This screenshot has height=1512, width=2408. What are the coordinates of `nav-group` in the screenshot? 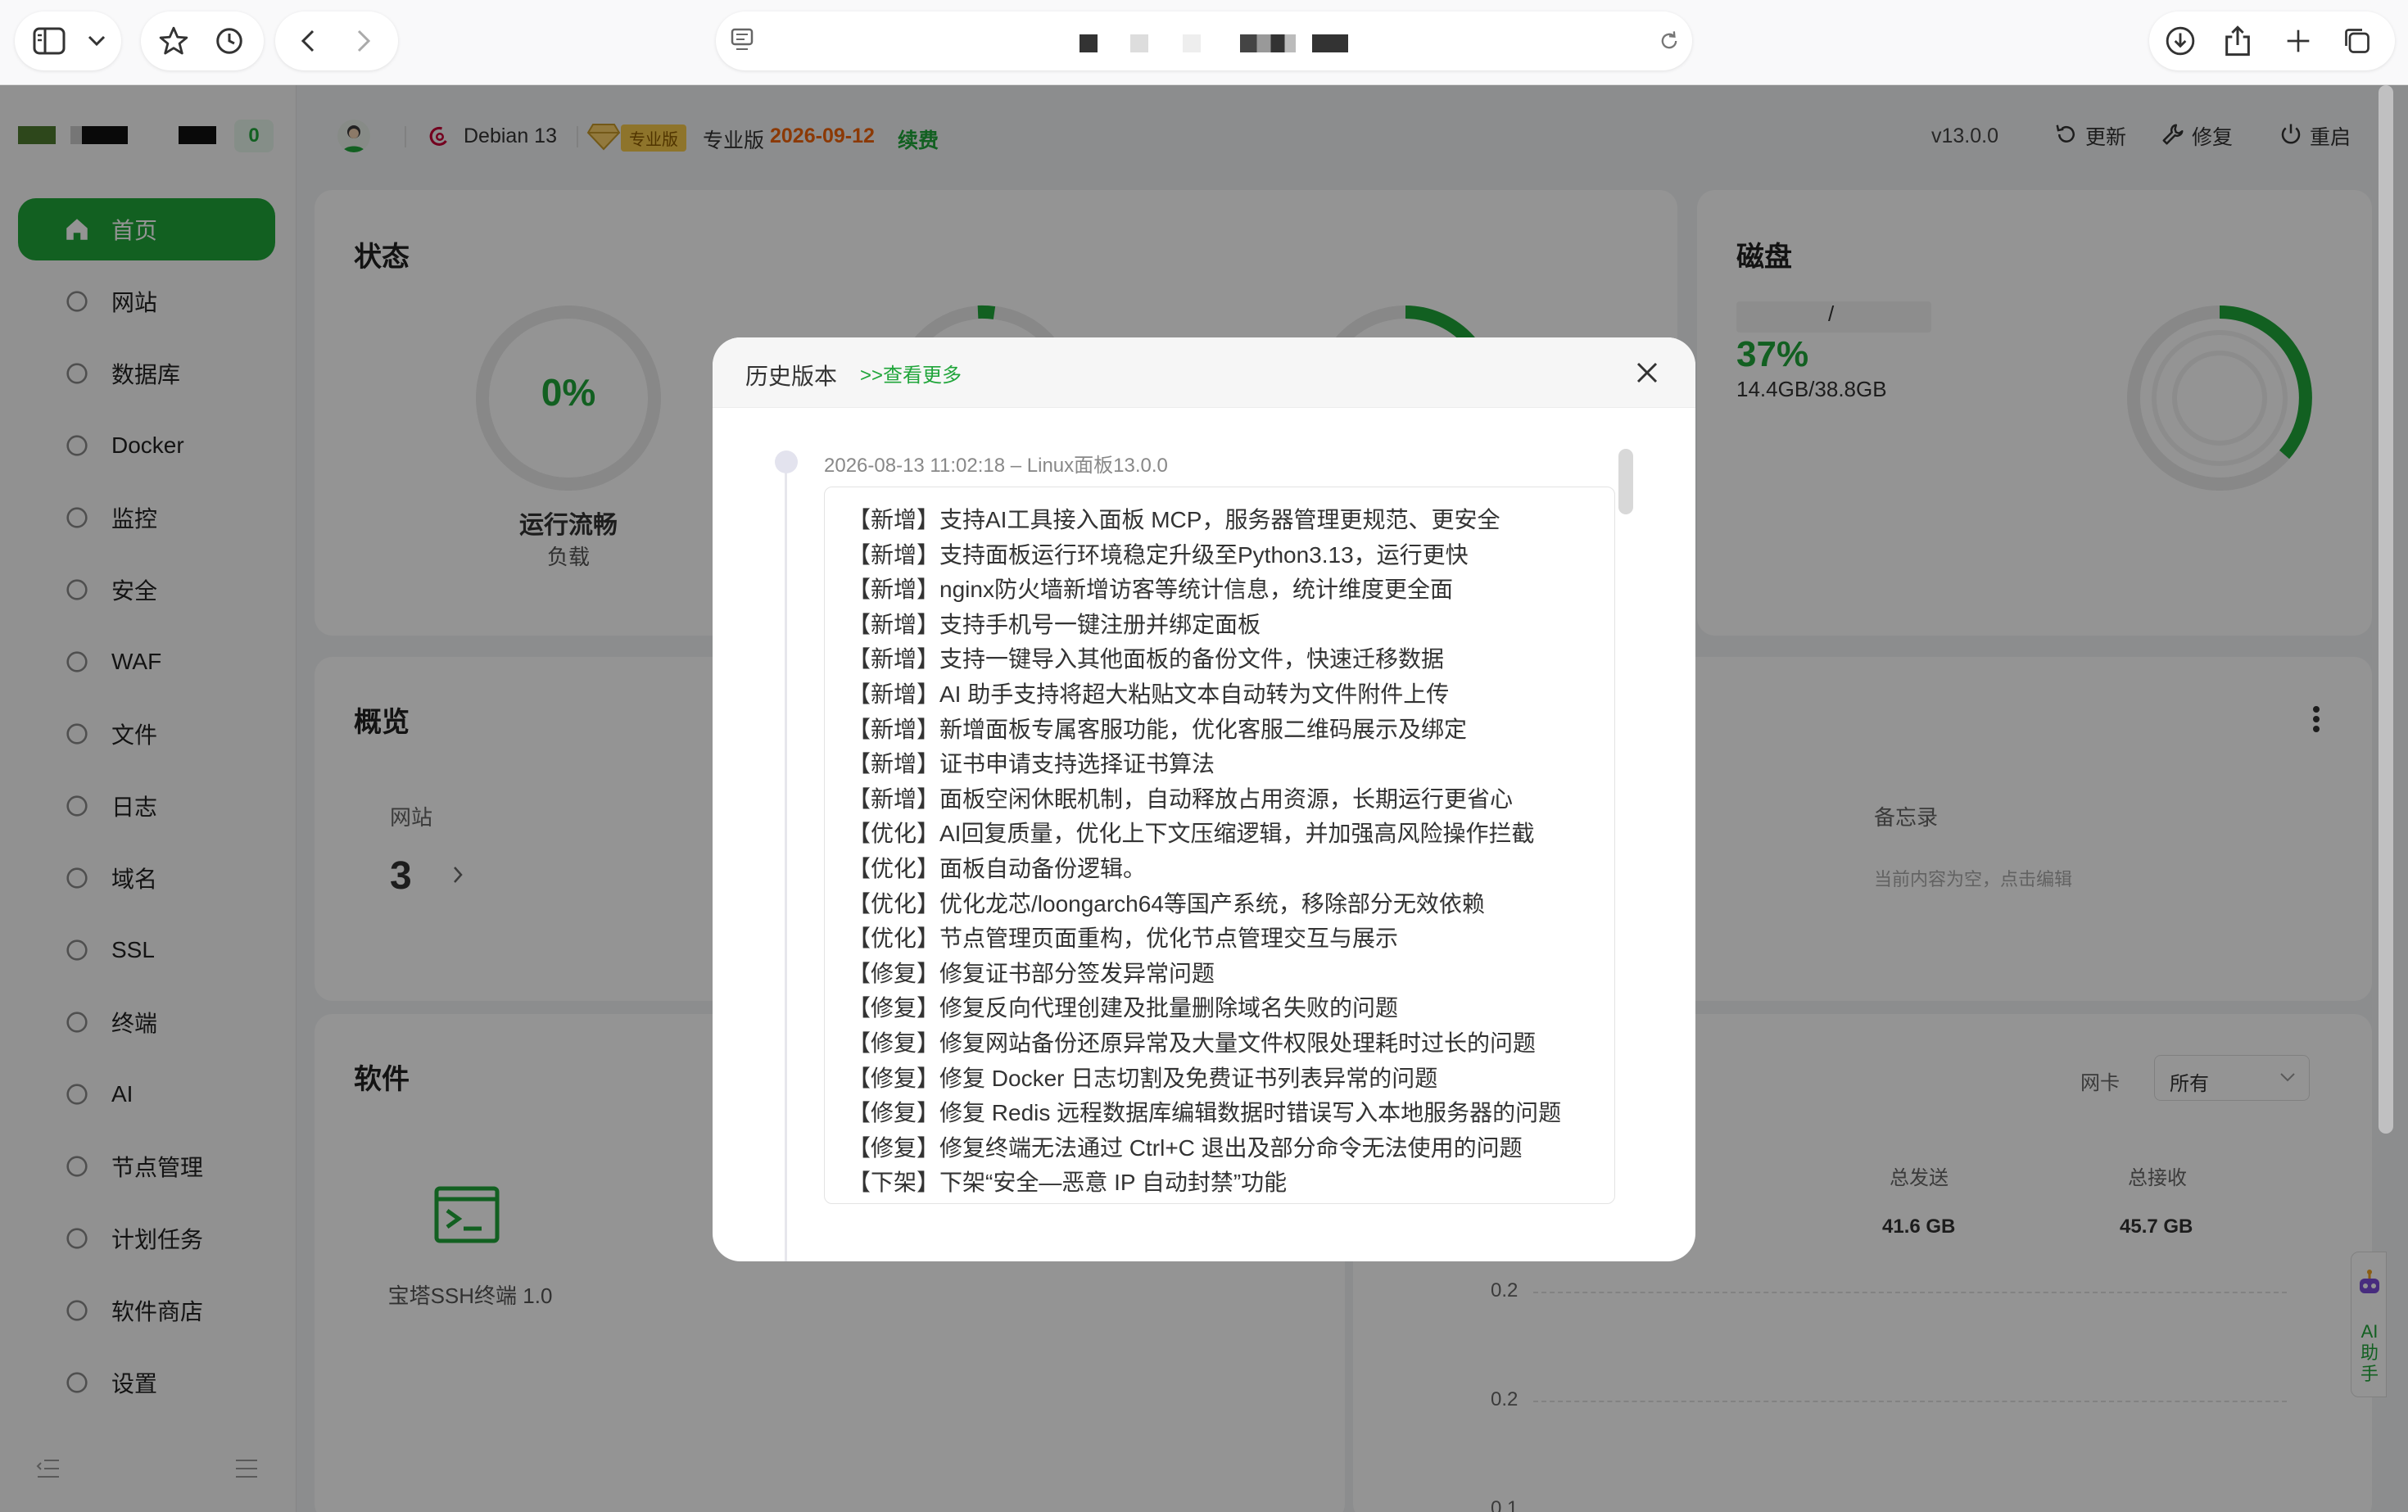 It's located at (336, 40).